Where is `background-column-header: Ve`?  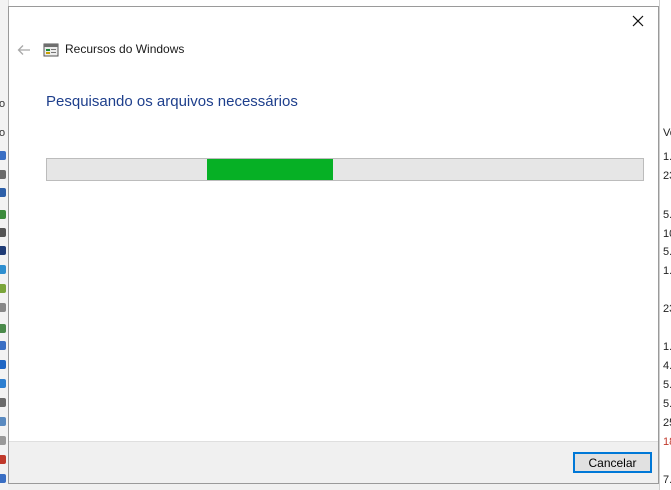
background-column-header: Ve is located at coordinates (667, 133).